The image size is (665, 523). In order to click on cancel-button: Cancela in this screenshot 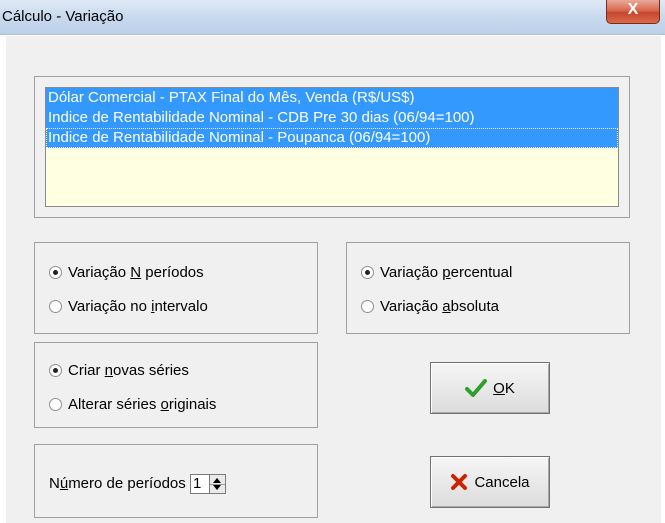, I will do `click(490, 482)`.